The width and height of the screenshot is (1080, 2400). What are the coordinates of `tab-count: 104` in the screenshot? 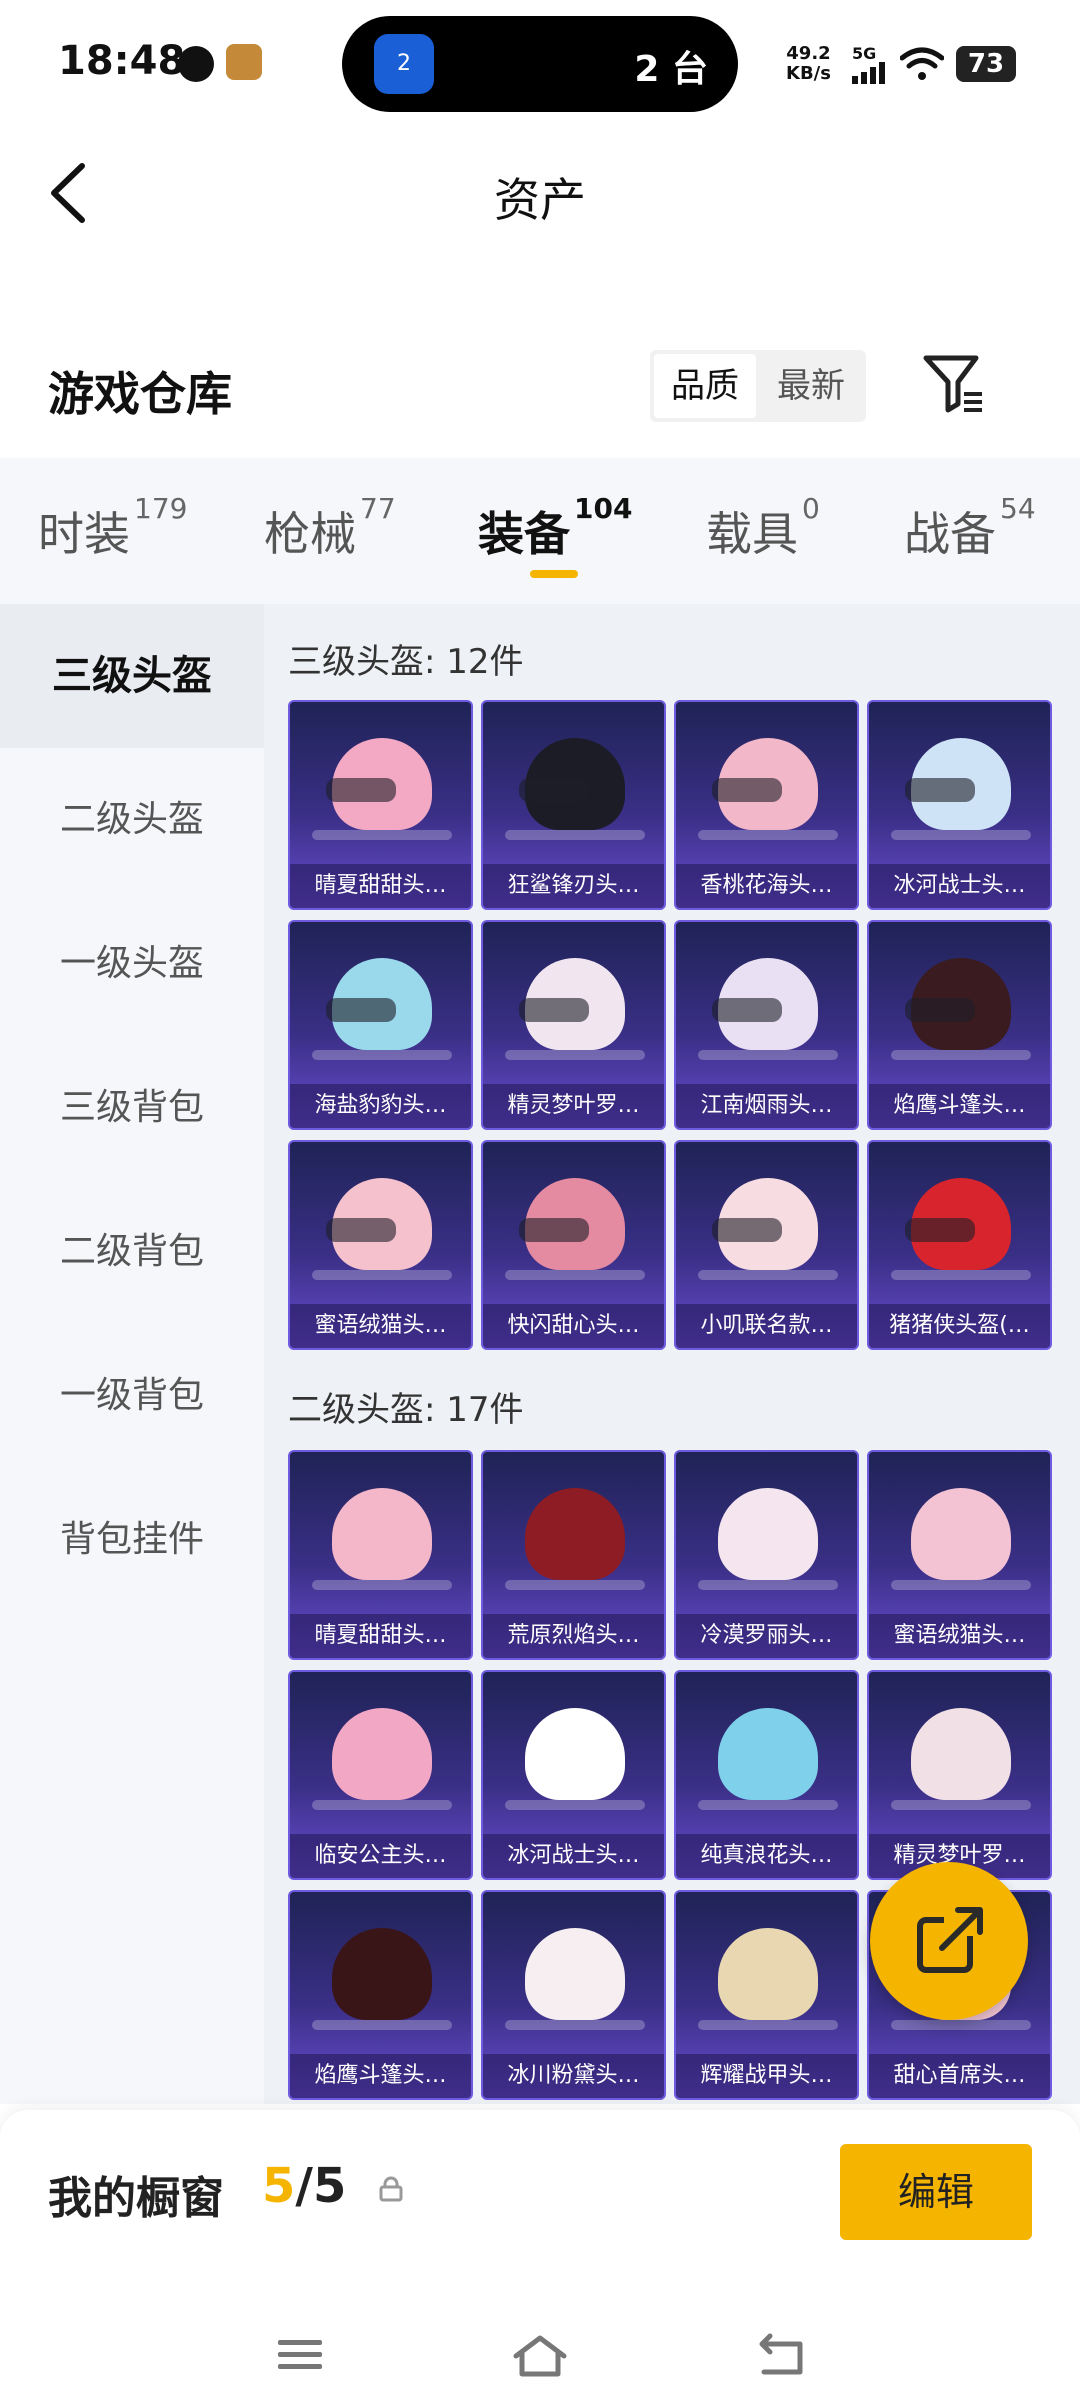 It's located at (603, 508).